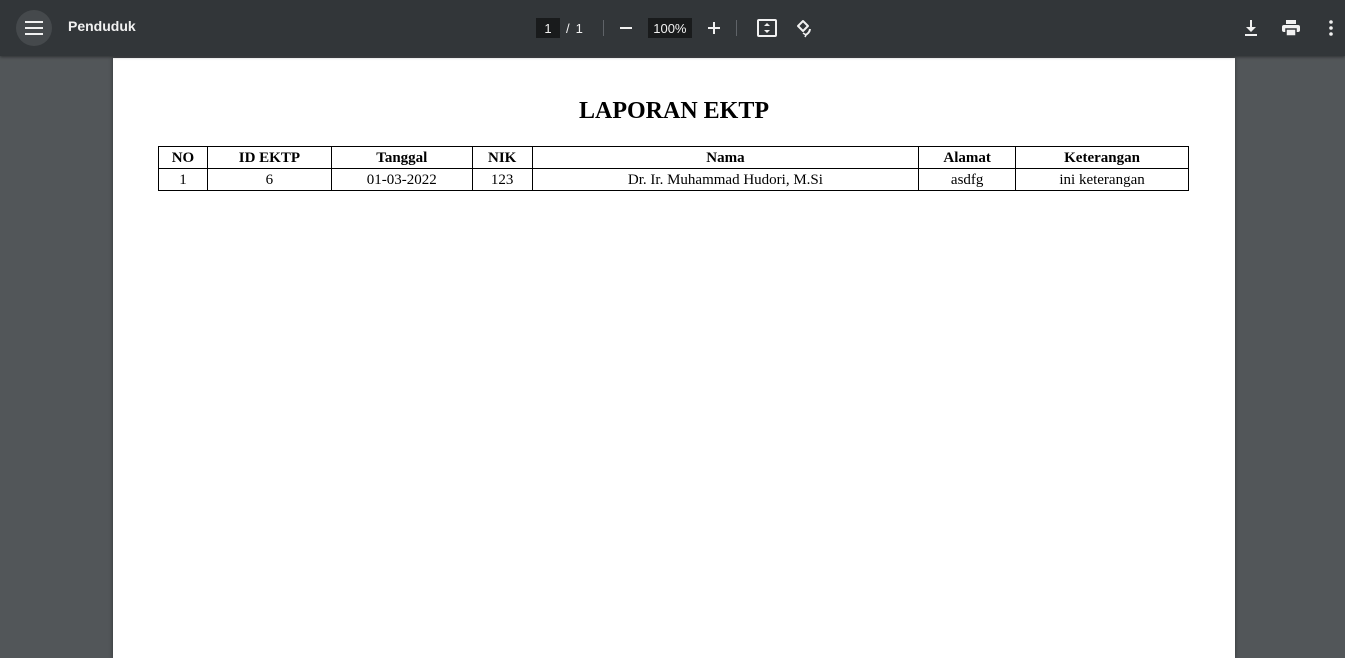  What do you see at coordinates (102, 26) in the screenshot?
I see `document-title: Penduduk` at bounding box center [102, 26].